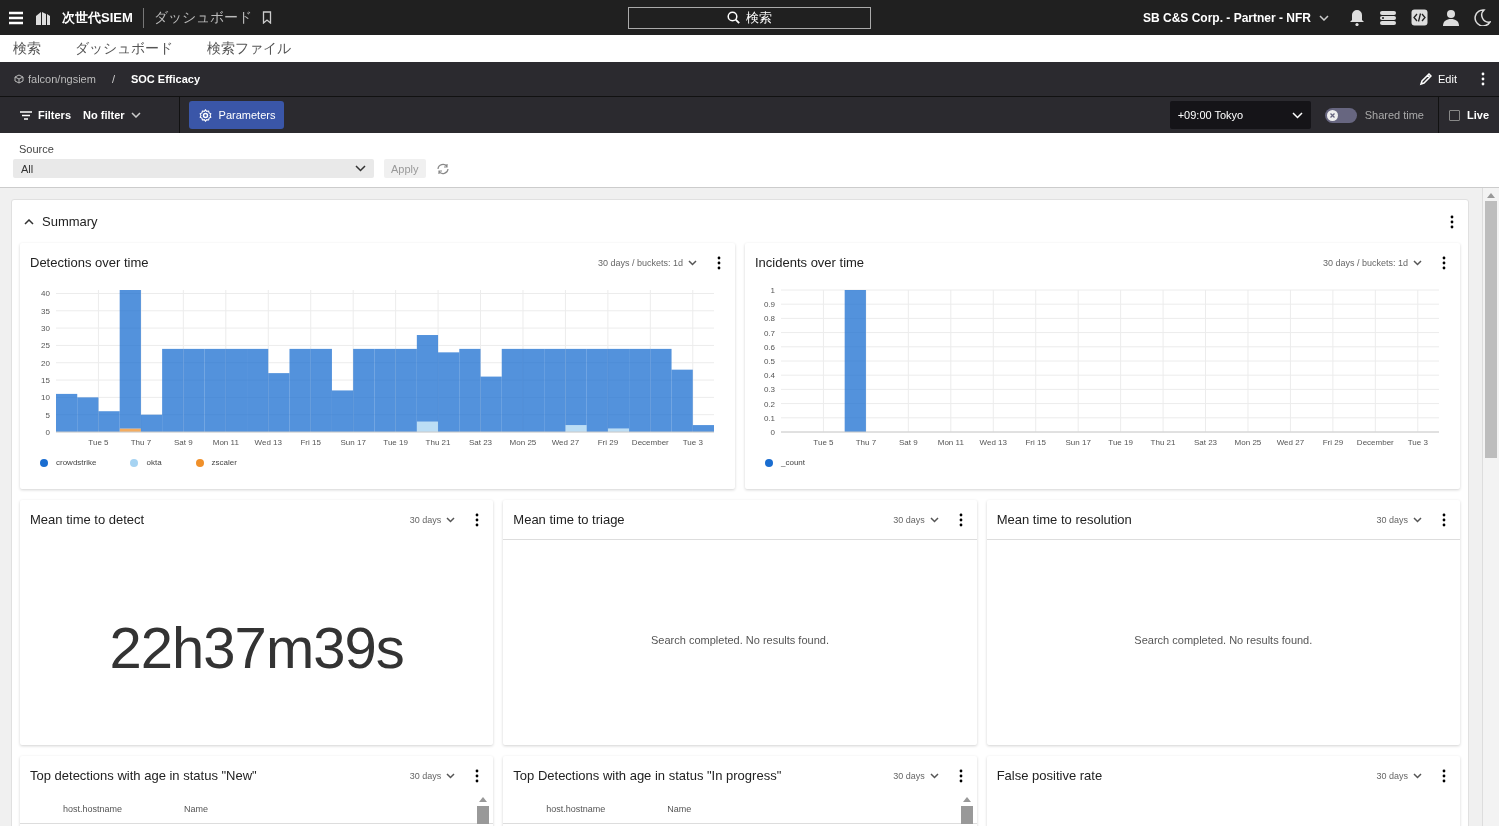  Describe the element at coordinates (224, 462) in the screenshot. I see `legend-label: zscaler` at that location.